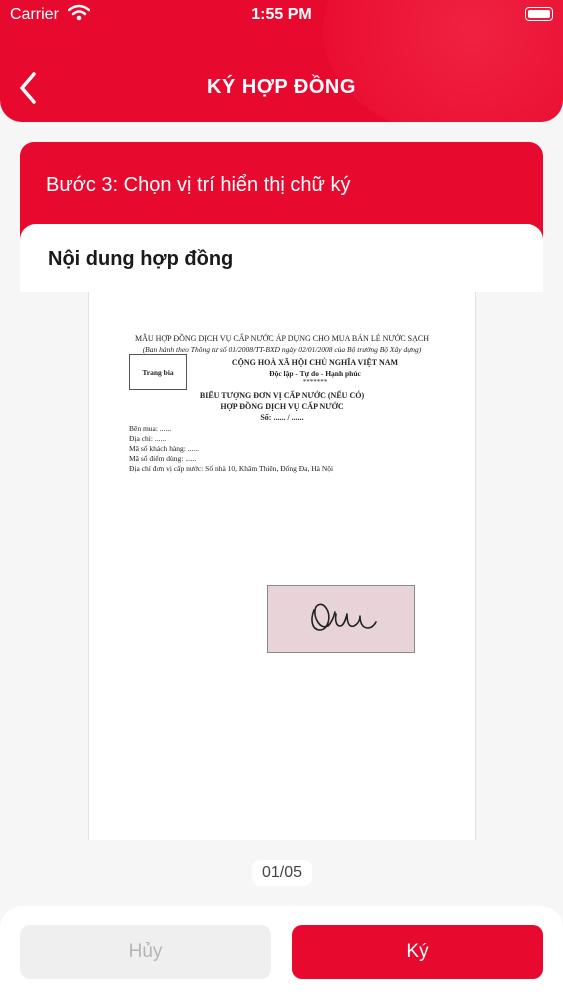 Image resolution: width=563 pixels, height=1000 pixels. Describe the element at coordinates (539, 14) in the screenshot. I see `battery-icon` at that location.